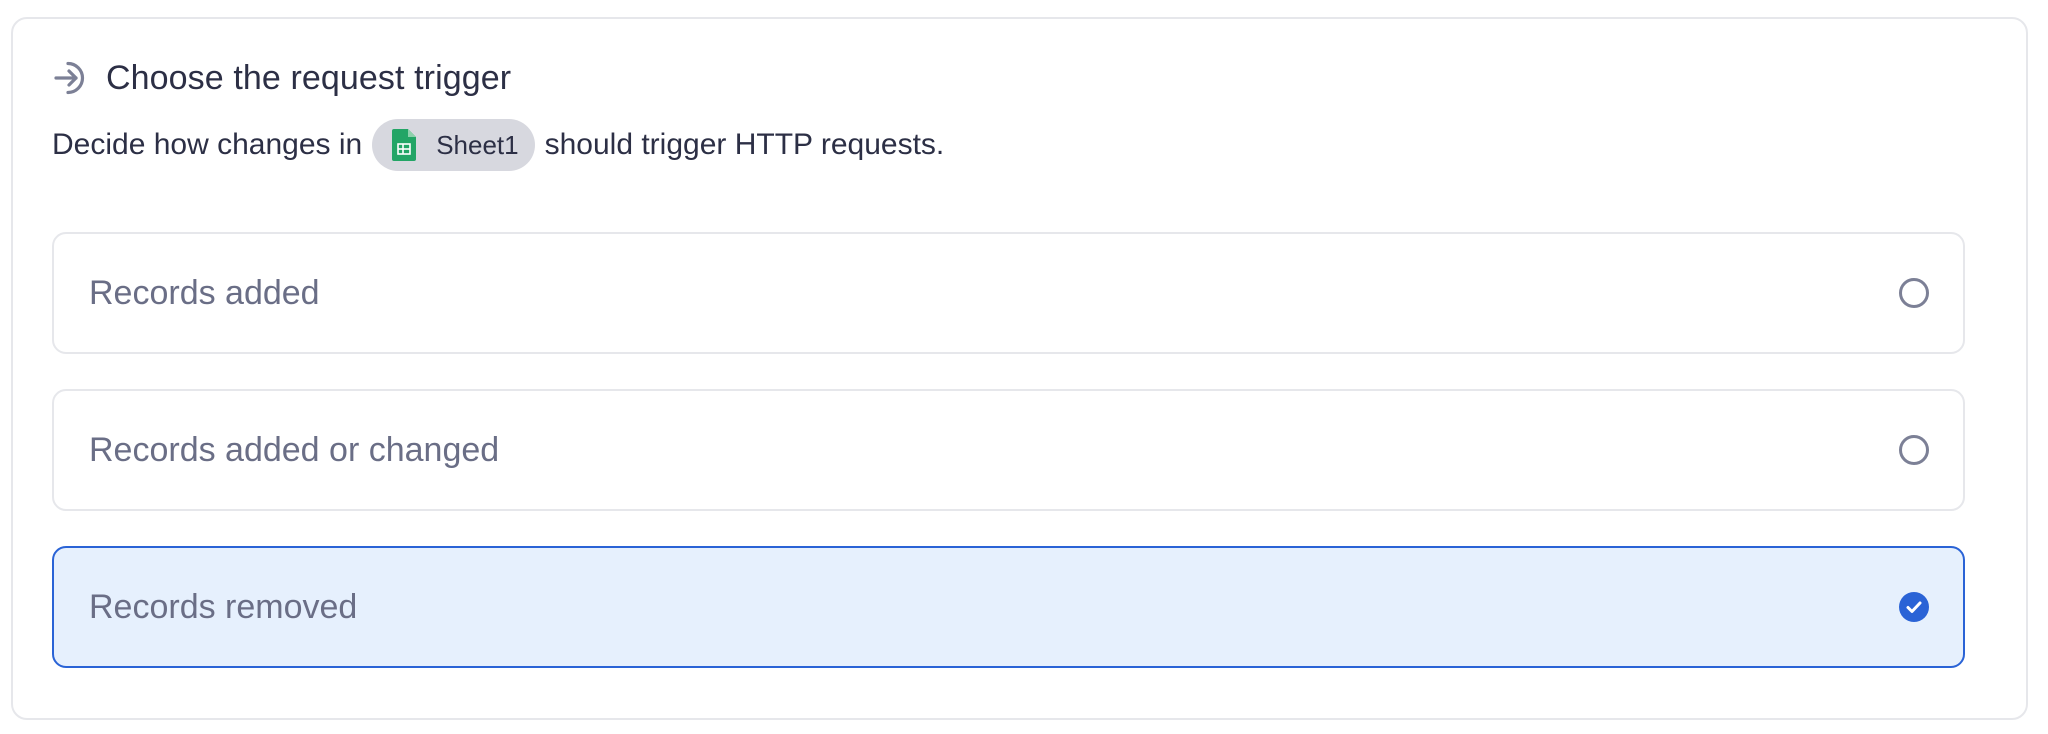  Describe the element at coordinates (744, 144) in the screenshot. I see `description-suffix: should trigger HTTP requests.` at that location.